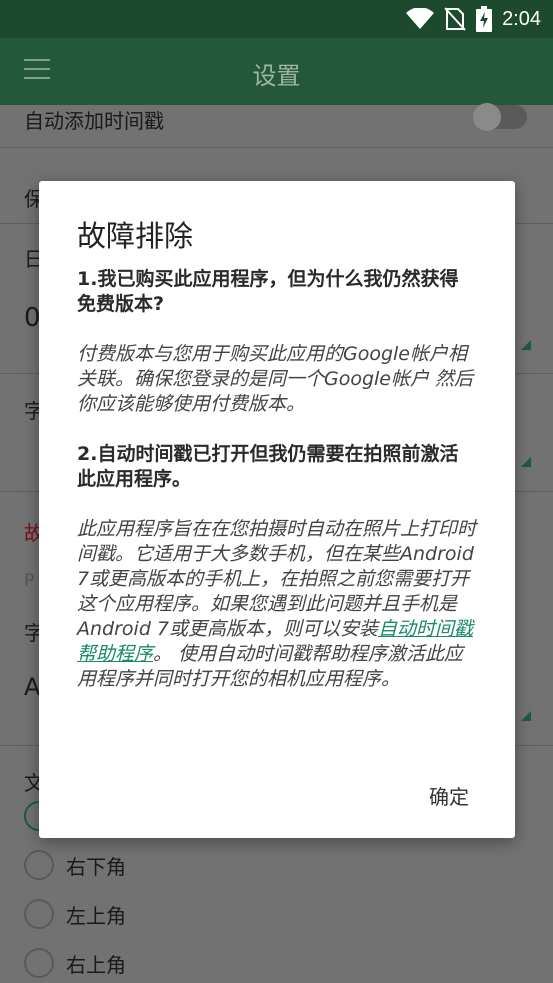 This screenshot has width=553, height=983. What do you see at coordinates (521, 18) in the screenshot?
I see `status-time: 2:04` at bounding box center [521, 18].